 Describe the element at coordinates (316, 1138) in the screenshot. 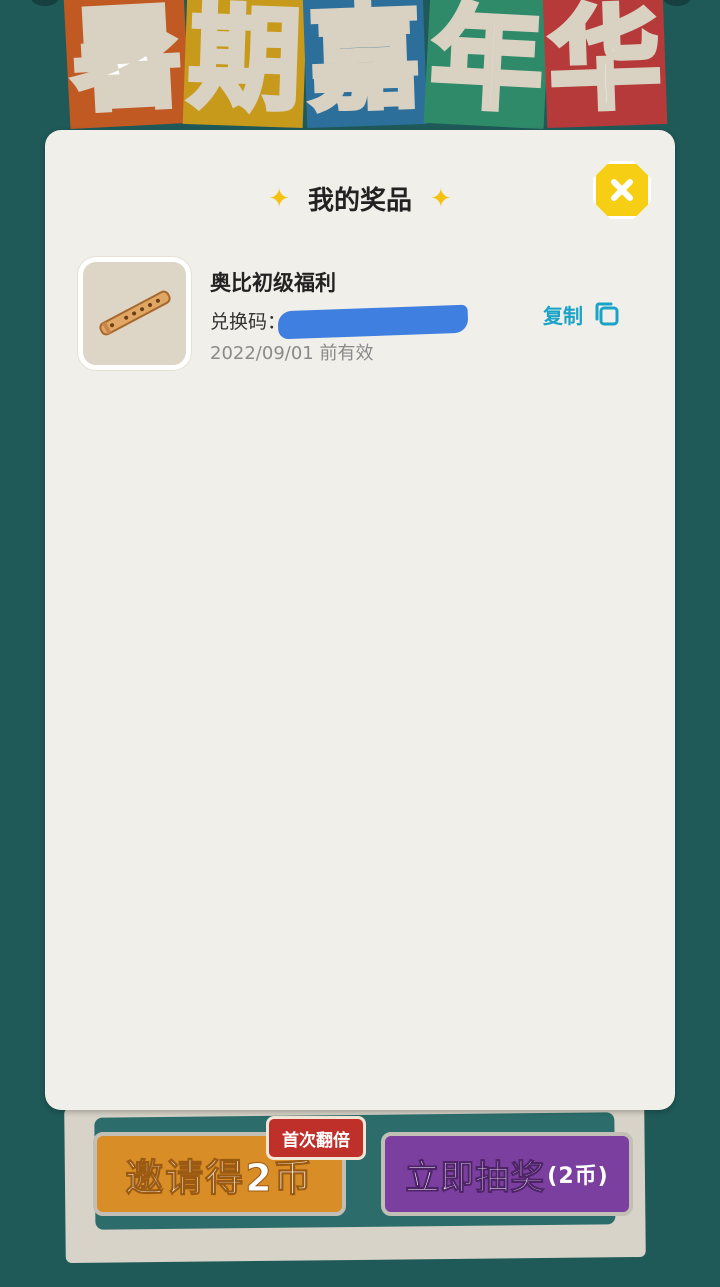

I see `double-badge: 首次翻倍` at that location.